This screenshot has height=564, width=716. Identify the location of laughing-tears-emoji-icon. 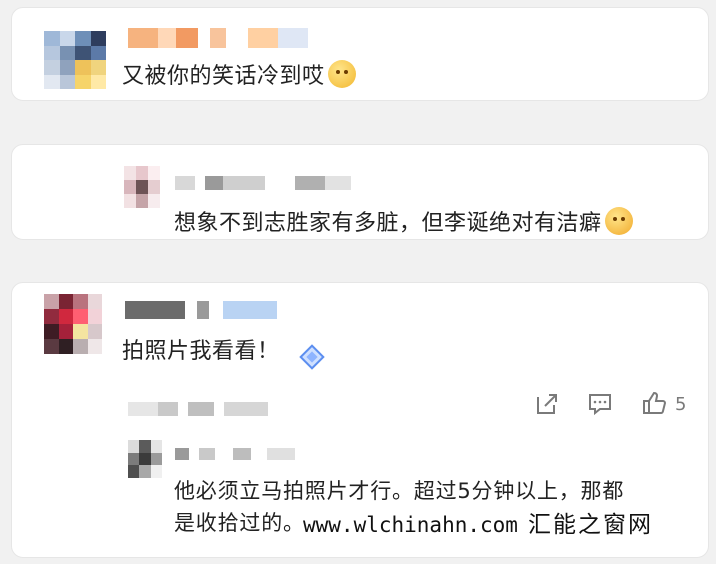
(618, 221).